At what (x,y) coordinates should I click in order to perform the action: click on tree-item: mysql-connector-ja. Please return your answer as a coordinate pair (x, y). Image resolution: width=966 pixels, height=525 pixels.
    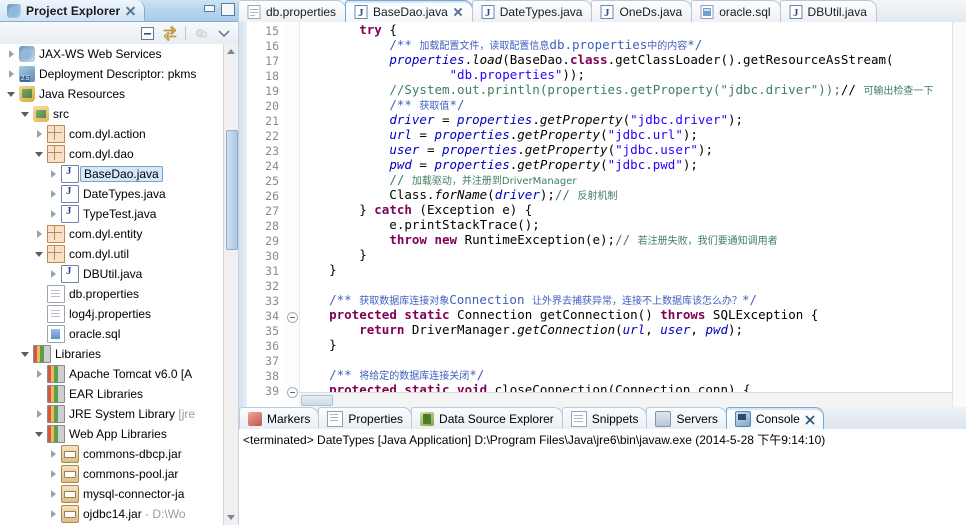
    Looking at the image, I should click on (119, 494).